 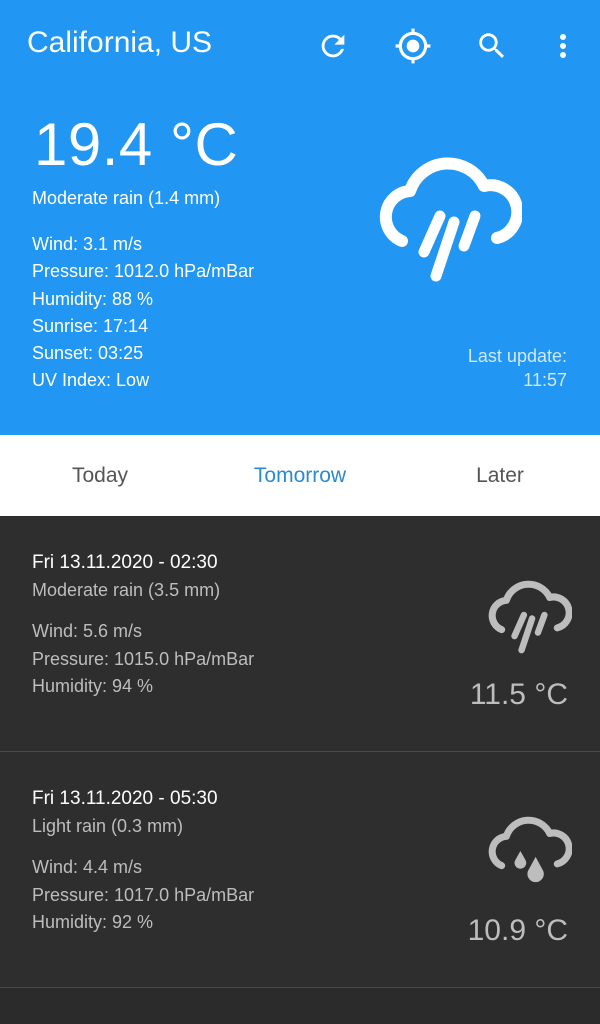 I want to click on search-button, so click(x=492, y=46).